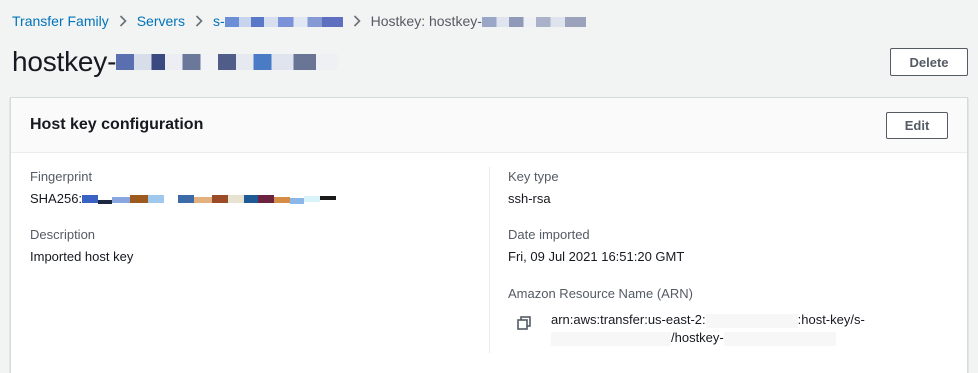  I want to click on breadcrumb-current: Hostkey: hostkey-, so click(478, 21).